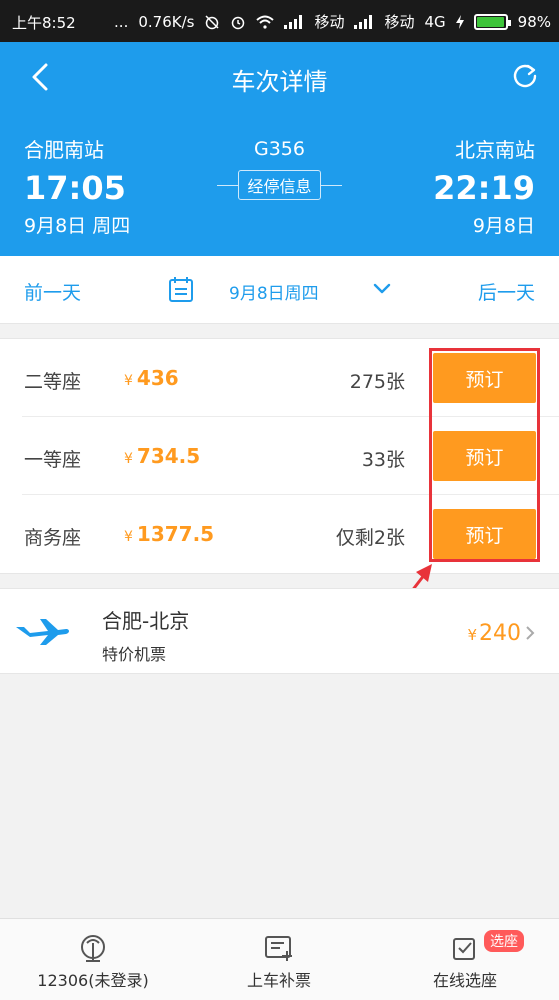 The height and width of the screenshot is (1000, 559). Describe the element at coordinates (53, 460) in the screenshot. I see `seat-class: 一等座` at that location.